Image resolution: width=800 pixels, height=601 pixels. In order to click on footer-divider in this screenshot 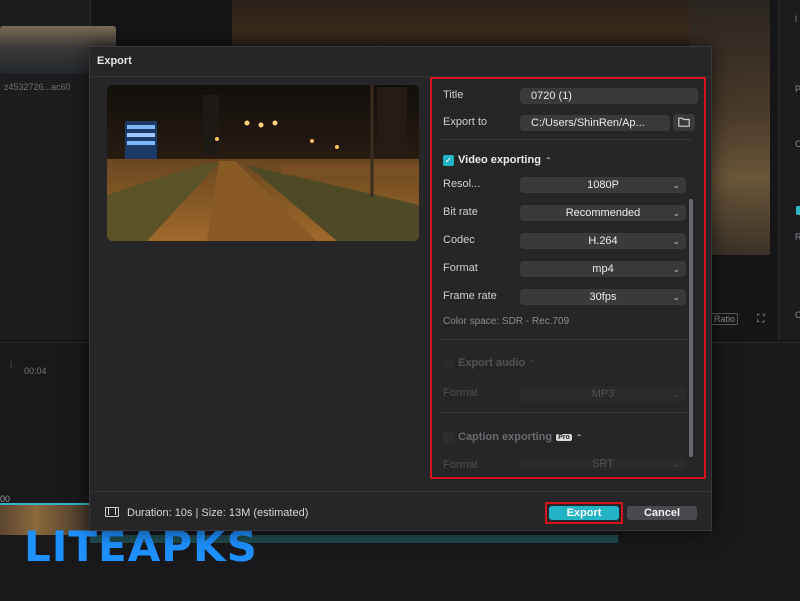, I will do `click(400, 491)`.